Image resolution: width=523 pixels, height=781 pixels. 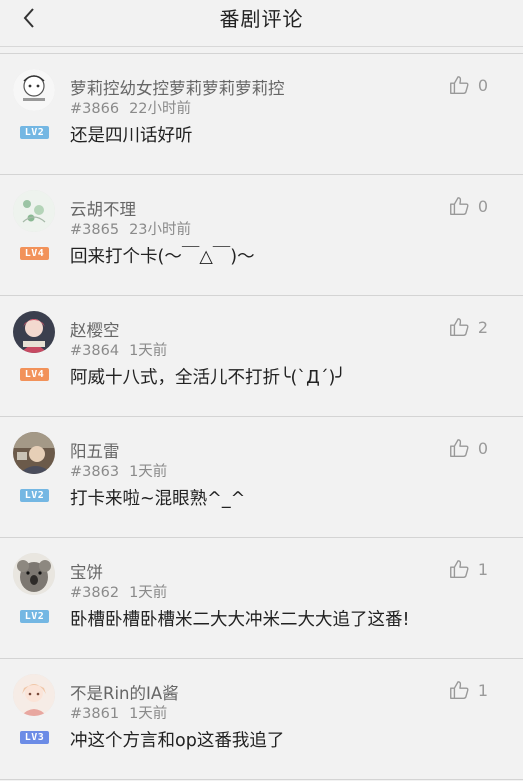 I want to click on floor-number: #3864, so click(x=95, y=351).